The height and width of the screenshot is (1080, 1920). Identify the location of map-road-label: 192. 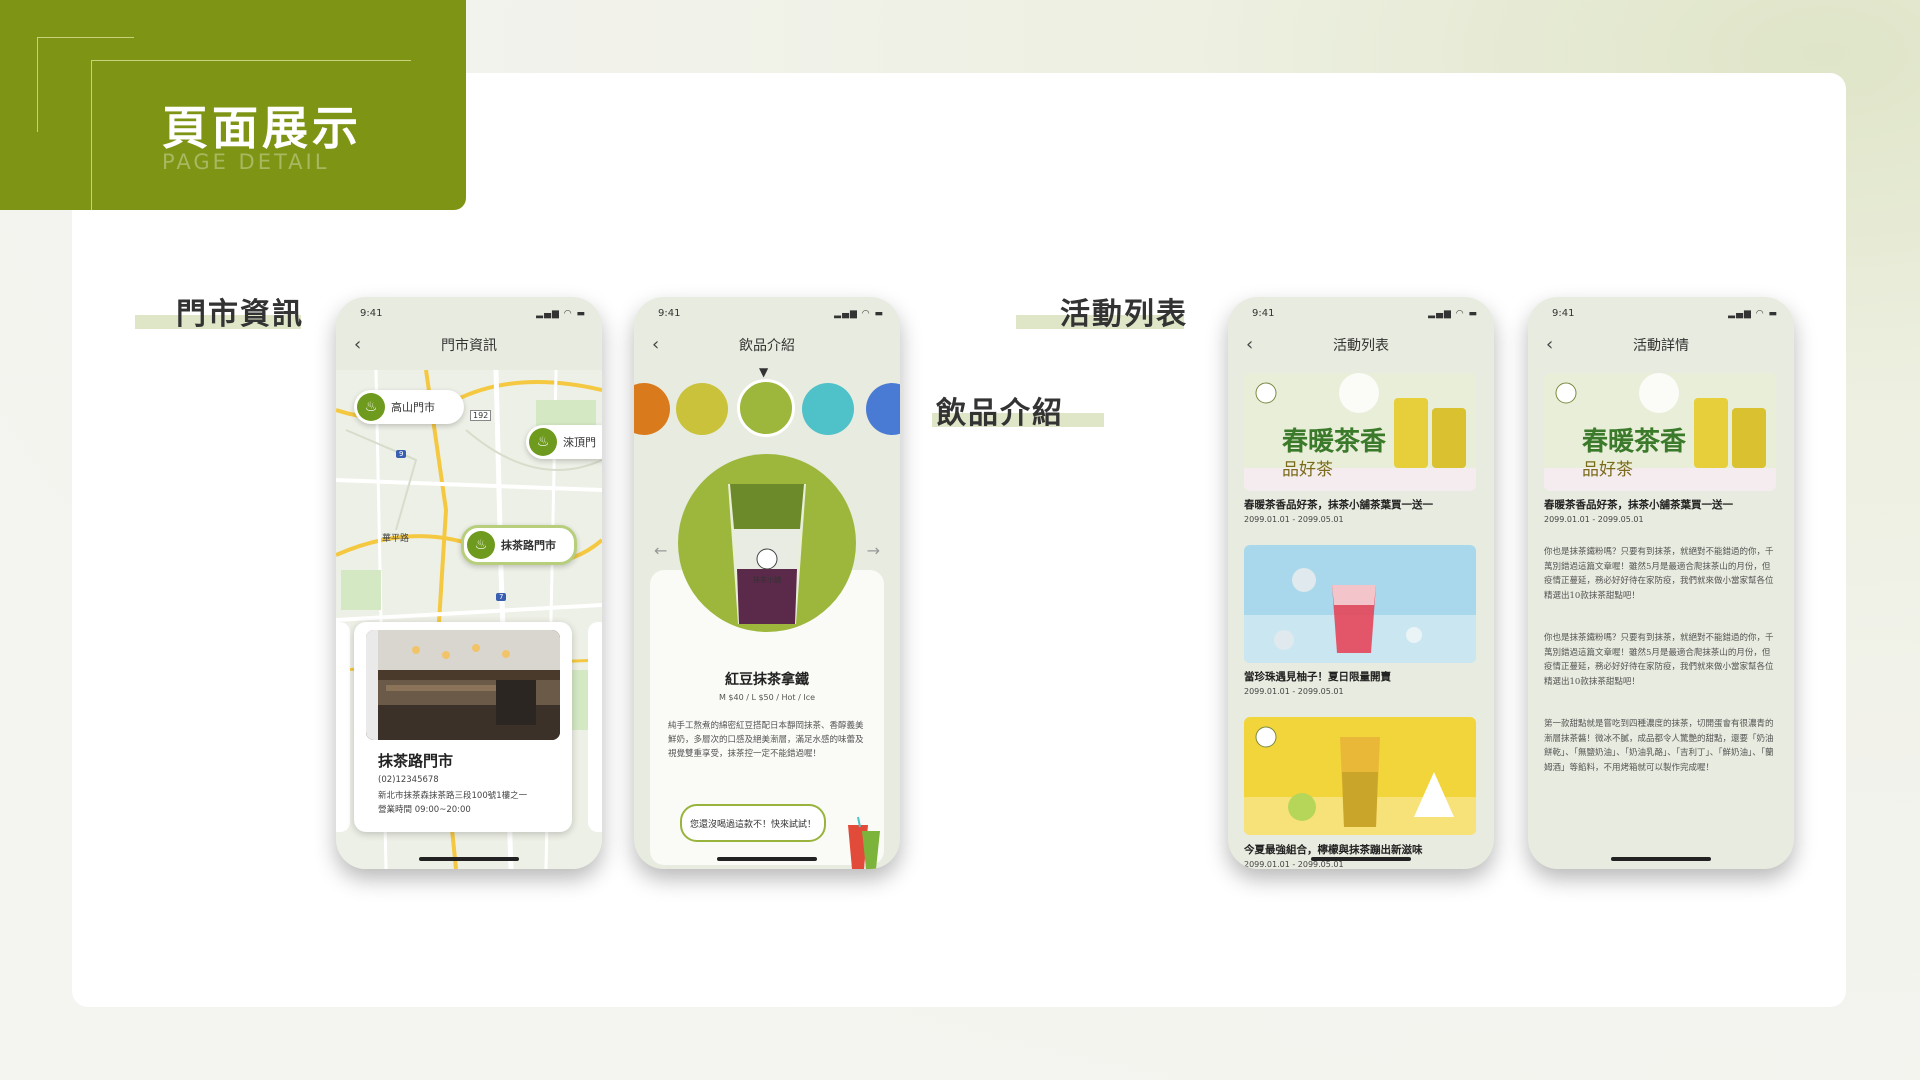
(481, 415).